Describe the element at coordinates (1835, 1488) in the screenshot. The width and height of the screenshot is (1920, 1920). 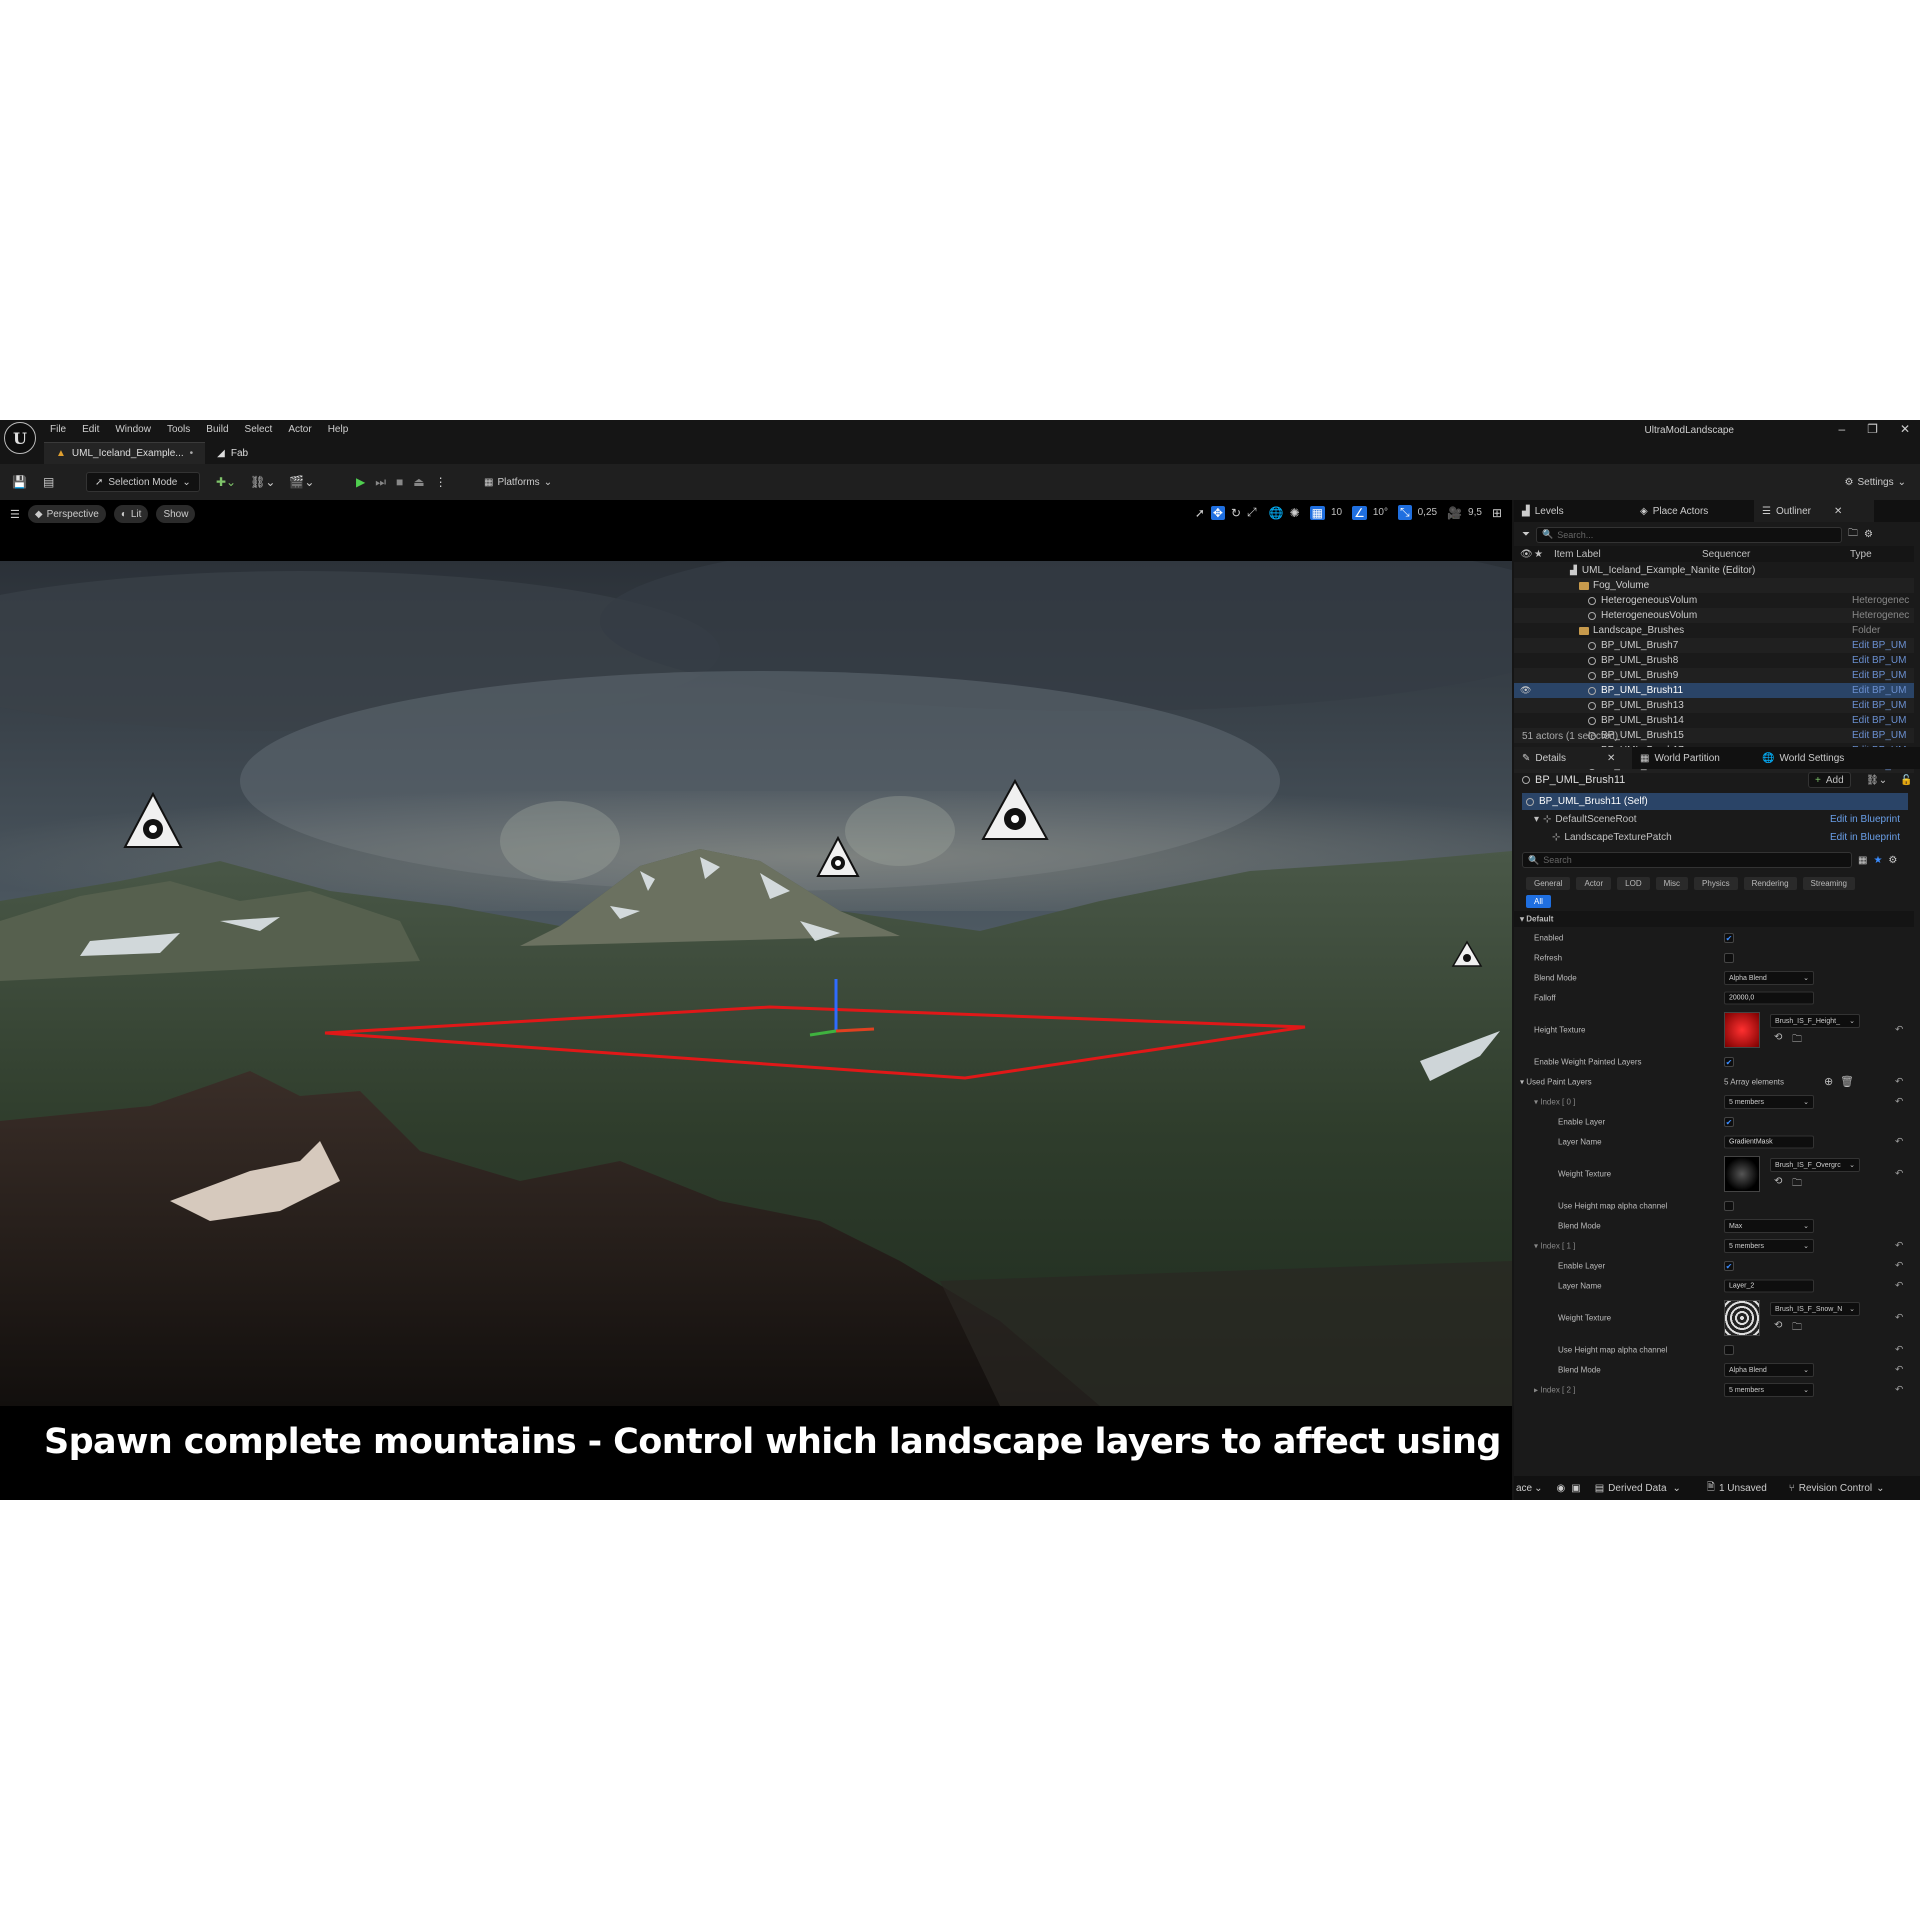
I see `revision-control-button: Revision Control` at that location.